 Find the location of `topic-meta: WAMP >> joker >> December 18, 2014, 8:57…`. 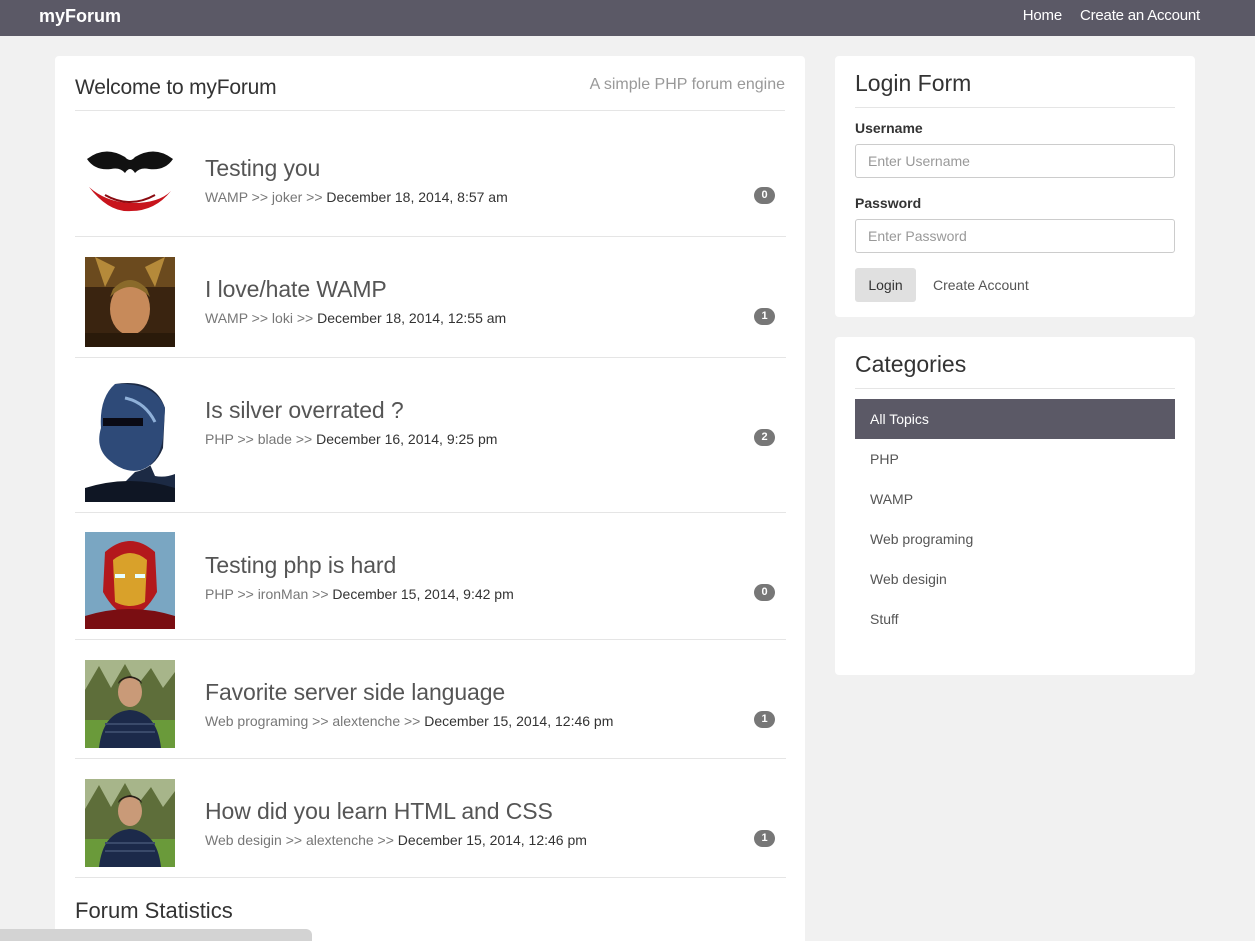

topic-meta: WAMP >> joker >> December 18, 2014, 8:57… is located at coordinates (356, 197).